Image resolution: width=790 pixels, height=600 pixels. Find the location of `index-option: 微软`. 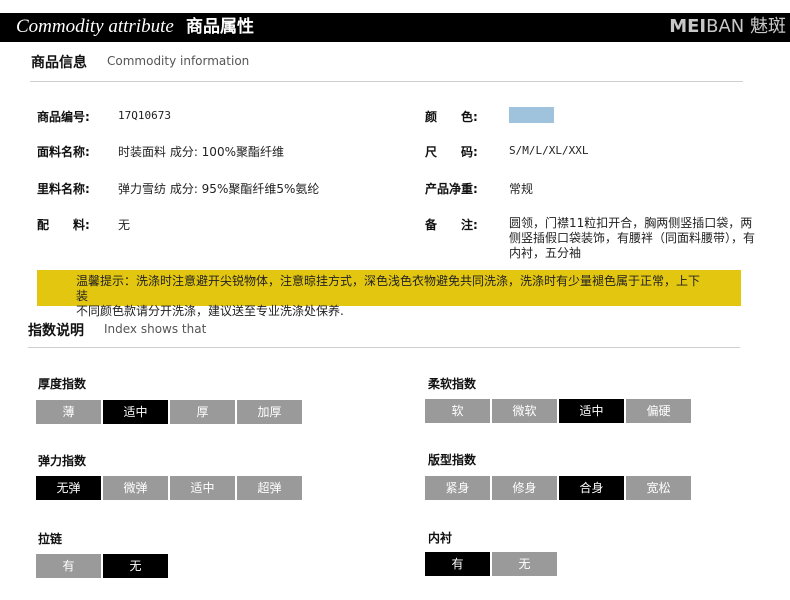

index-option: 微软 is located at coordinates (524, 411).